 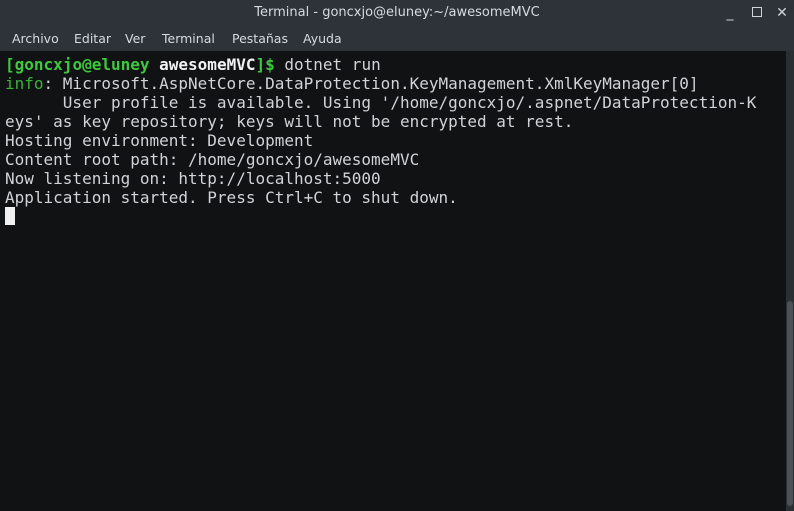 I want to click on maximize-button, so click(x=757, y=13).